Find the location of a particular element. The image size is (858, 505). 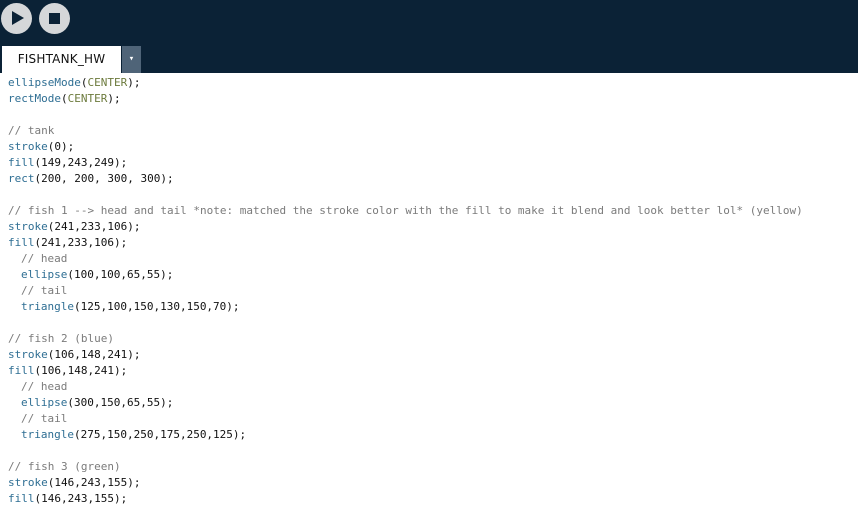

tab-fishtank-hw: FISHTANK_HW is located at coordinates (61, 59).